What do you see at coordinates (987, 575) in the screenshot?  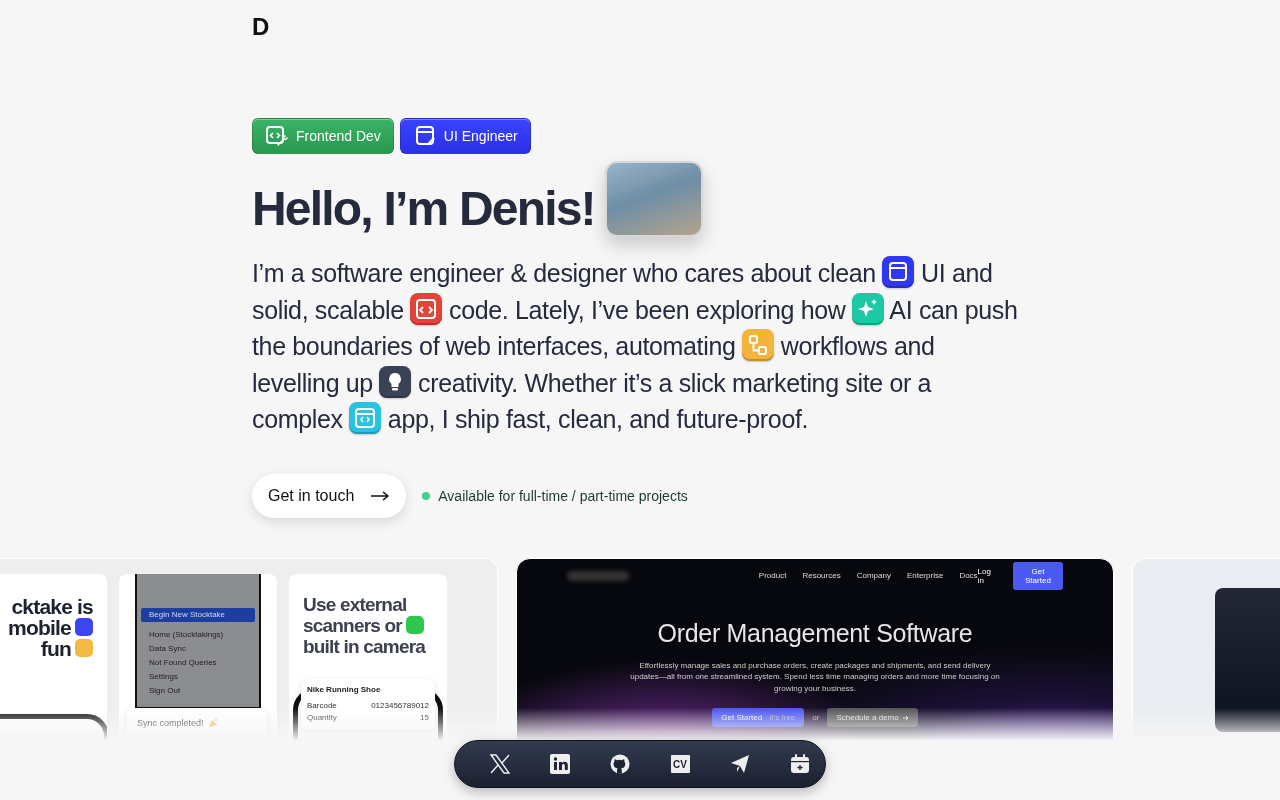 I see `login-link: Log in` at bounding box center [987, 575].